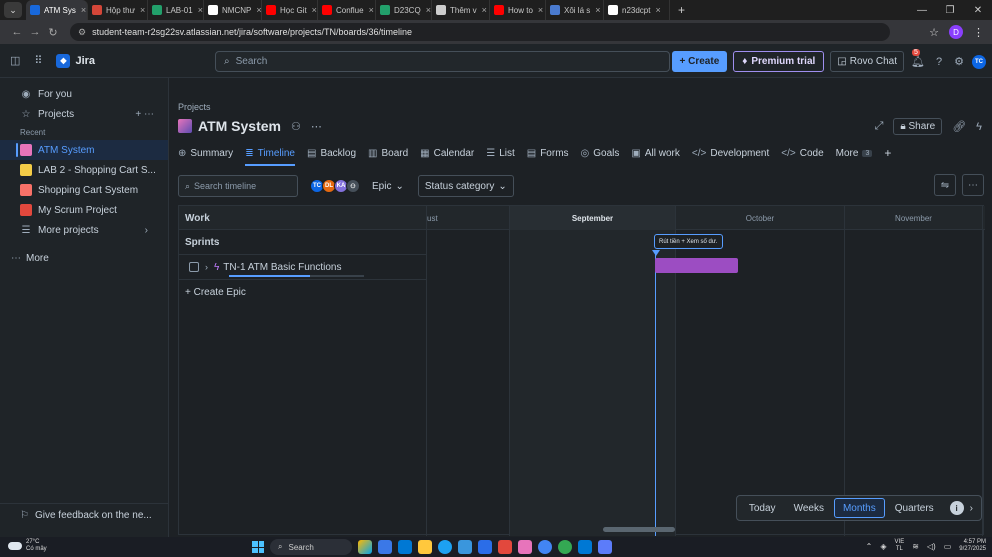 The height and width of the screenshot is (557, 992). Describe the element at coordinates (75, 60) in the screenshot. I see `jira-logo: ◆ Jira` at that location.